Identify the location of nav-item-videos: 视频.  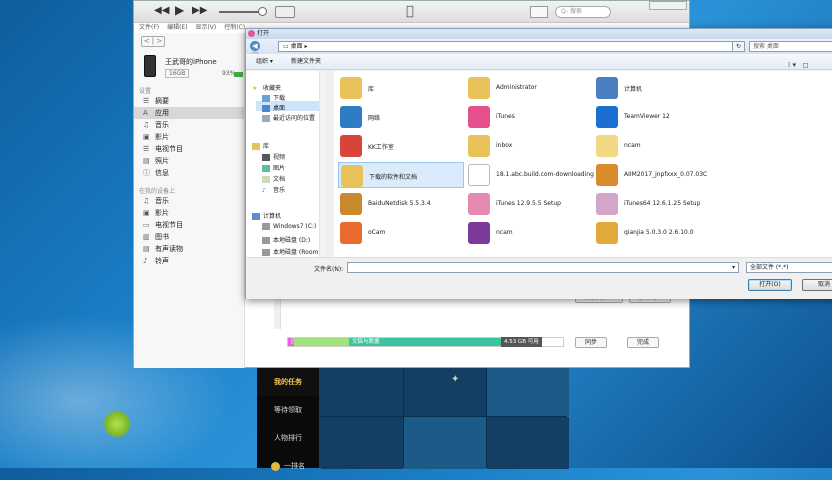
(273, 156).